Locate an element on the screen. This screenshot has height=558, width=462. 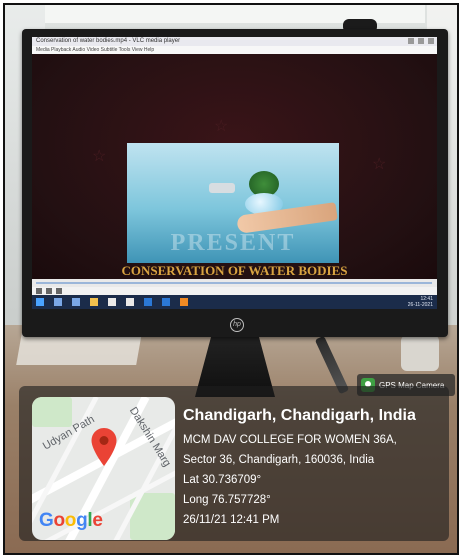
seek-bar is located at coordinates (234, 283).